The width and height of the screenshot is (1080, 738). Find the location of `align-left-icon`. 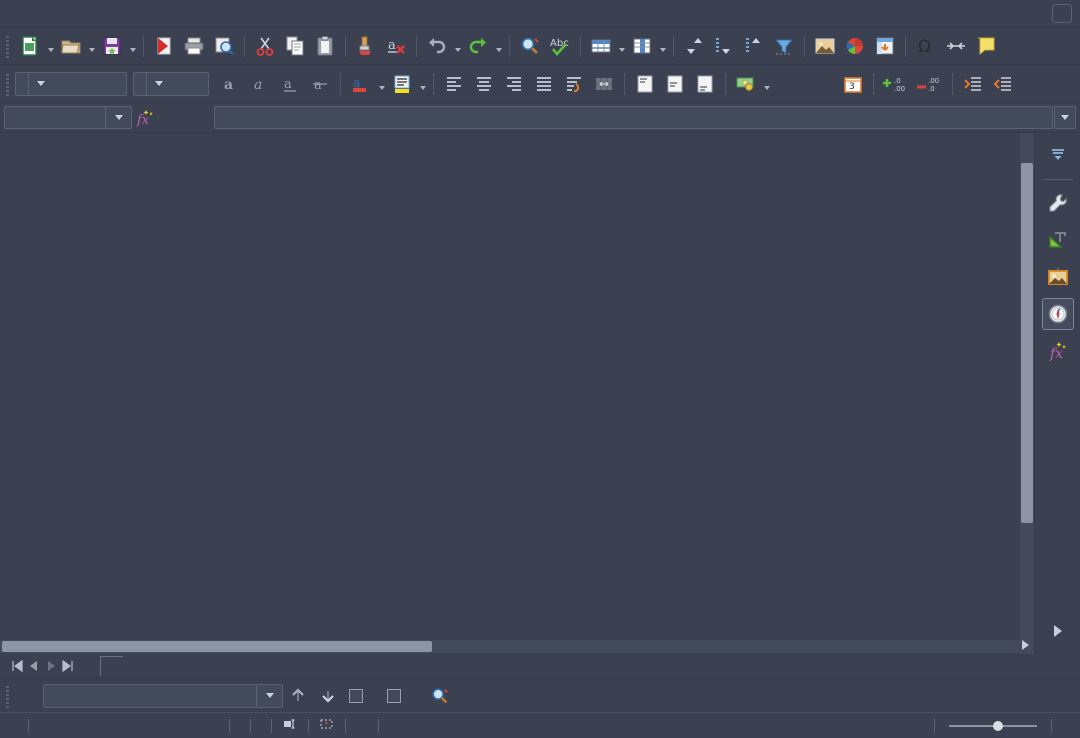

align-left-icon is located at coordinates (454, 84).